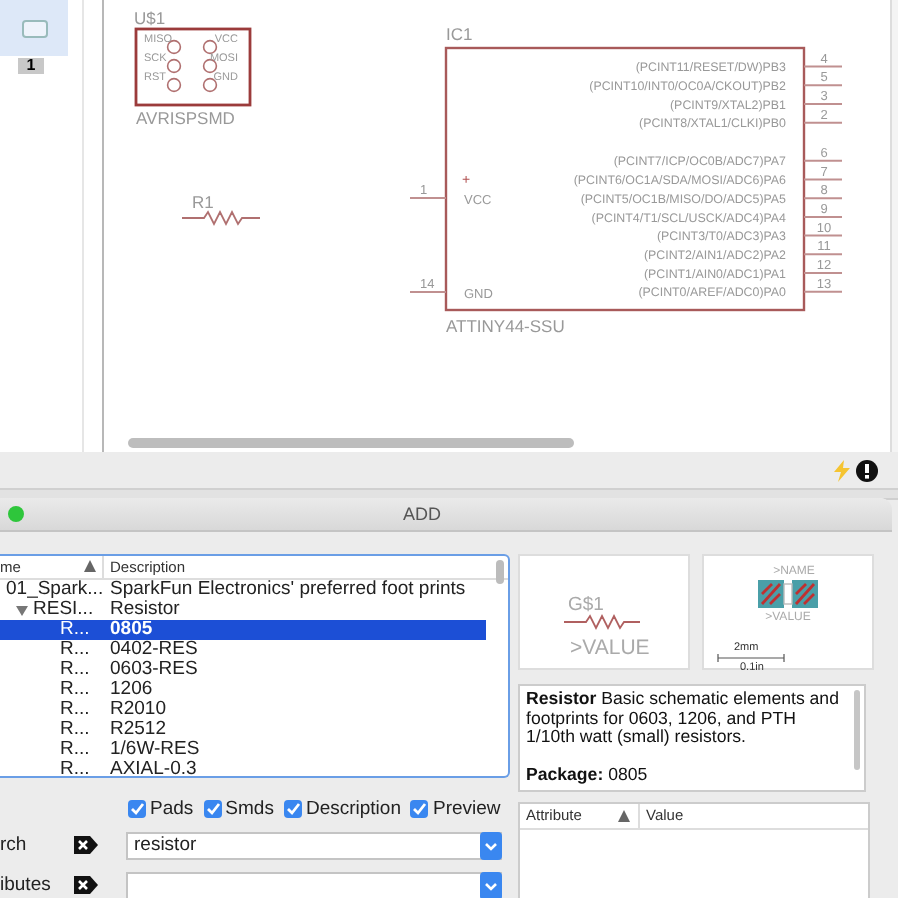  What do you see at coordinates (243, 670) in the screenshot?
I see `tree-row: R... 0603-RES` at bounding box center [243, 670].